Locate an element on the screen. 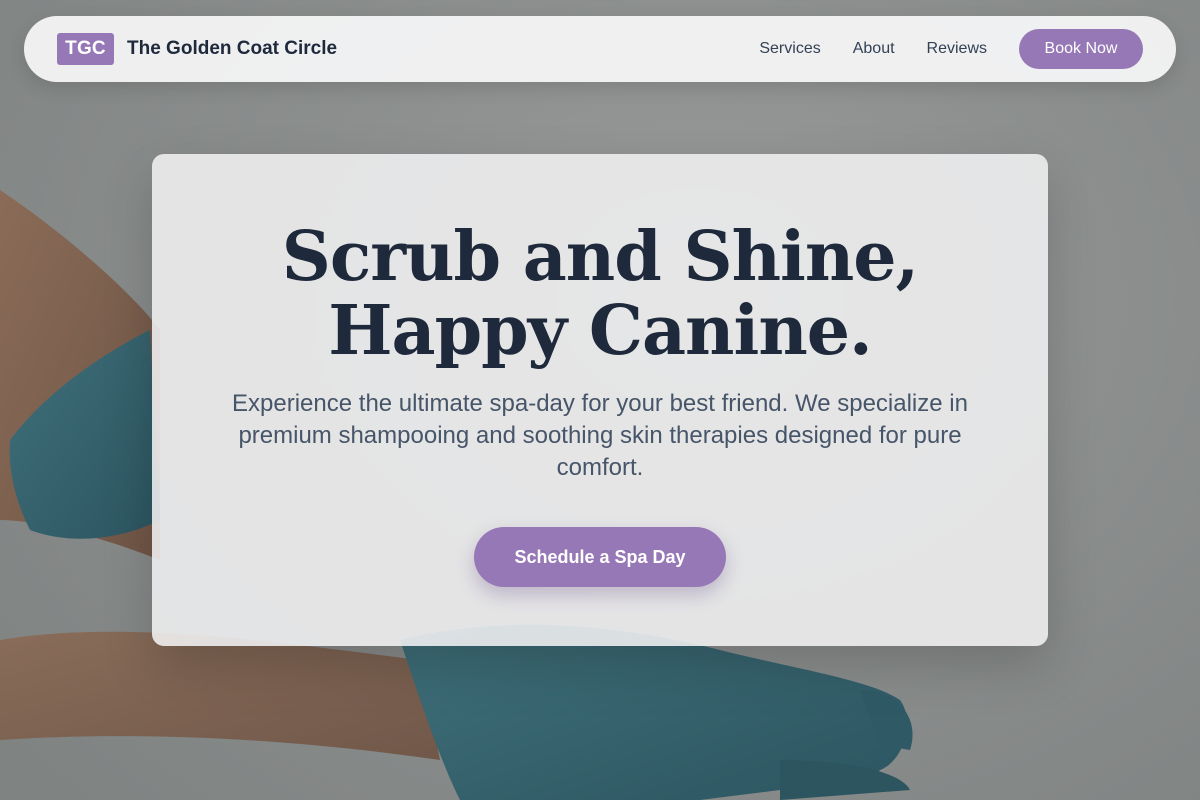 The width and height of the screenshot is (1200, 800). brand-name: The Golden Coat Circle is located at coordinates (232, 49).